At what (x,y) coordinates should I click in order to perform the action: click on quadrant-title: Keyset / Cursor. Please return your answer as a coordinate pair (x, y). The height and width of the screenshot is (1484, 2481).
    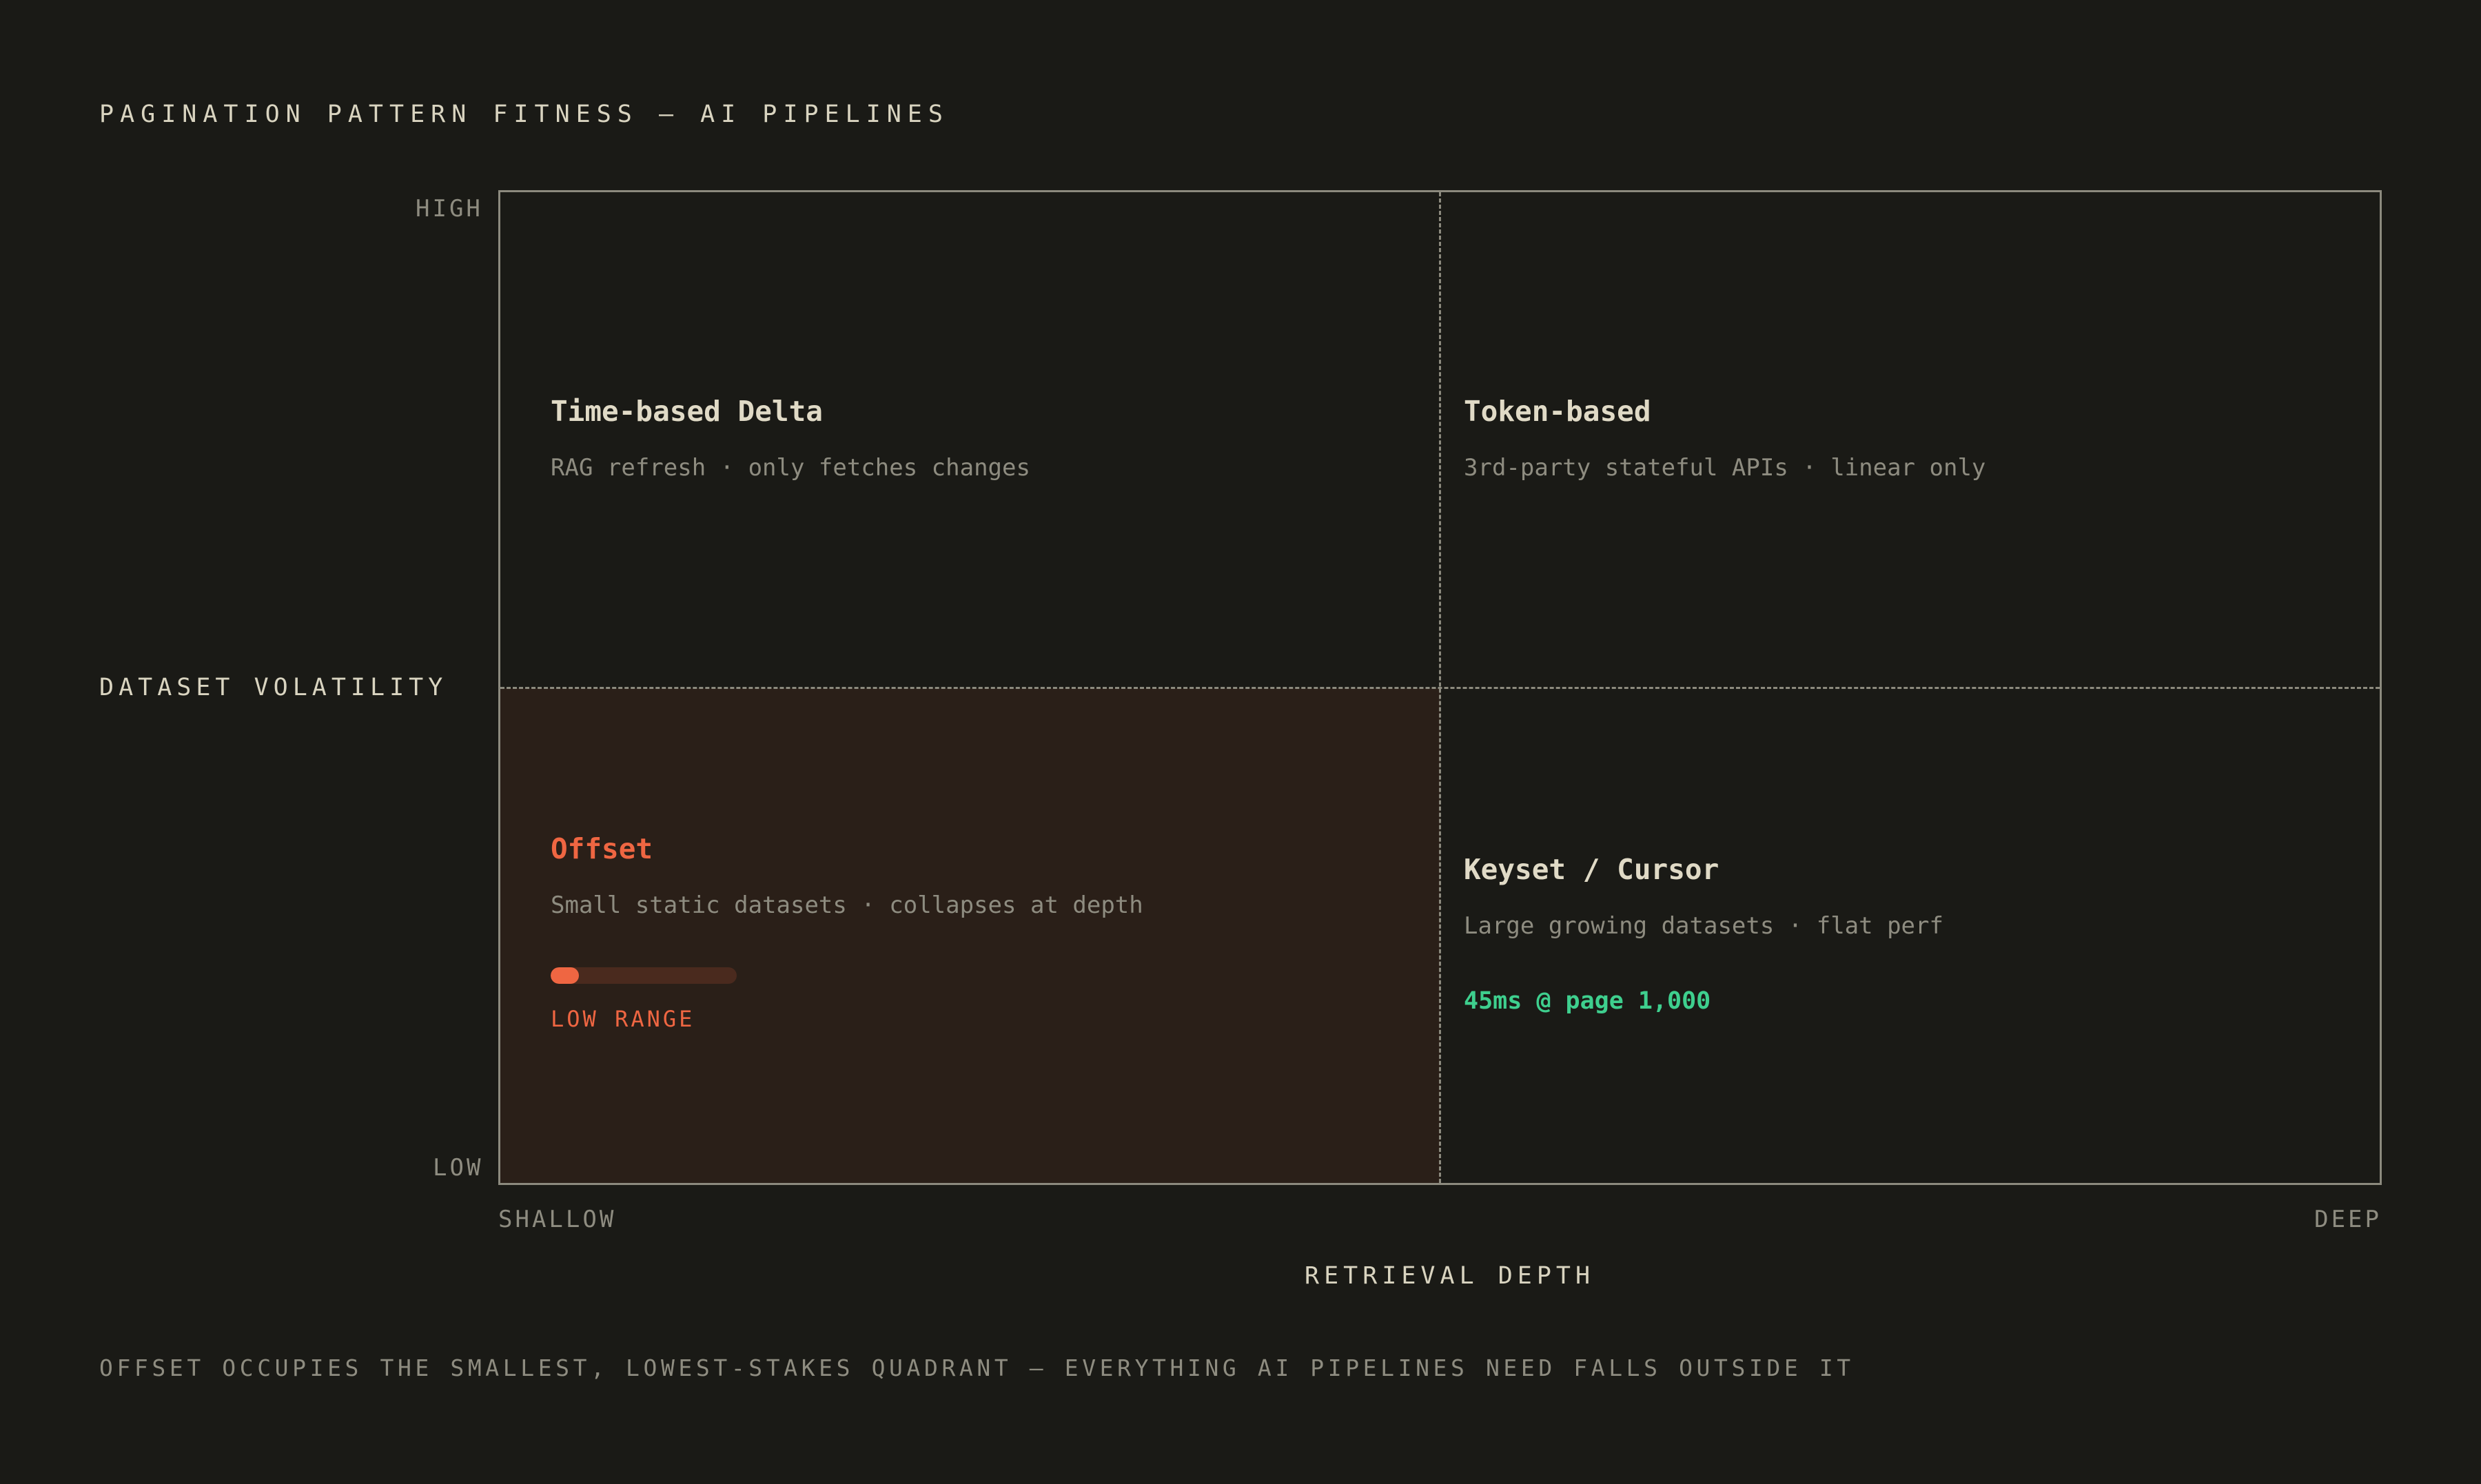
    Looking at the image, I should click on (1592, 869).